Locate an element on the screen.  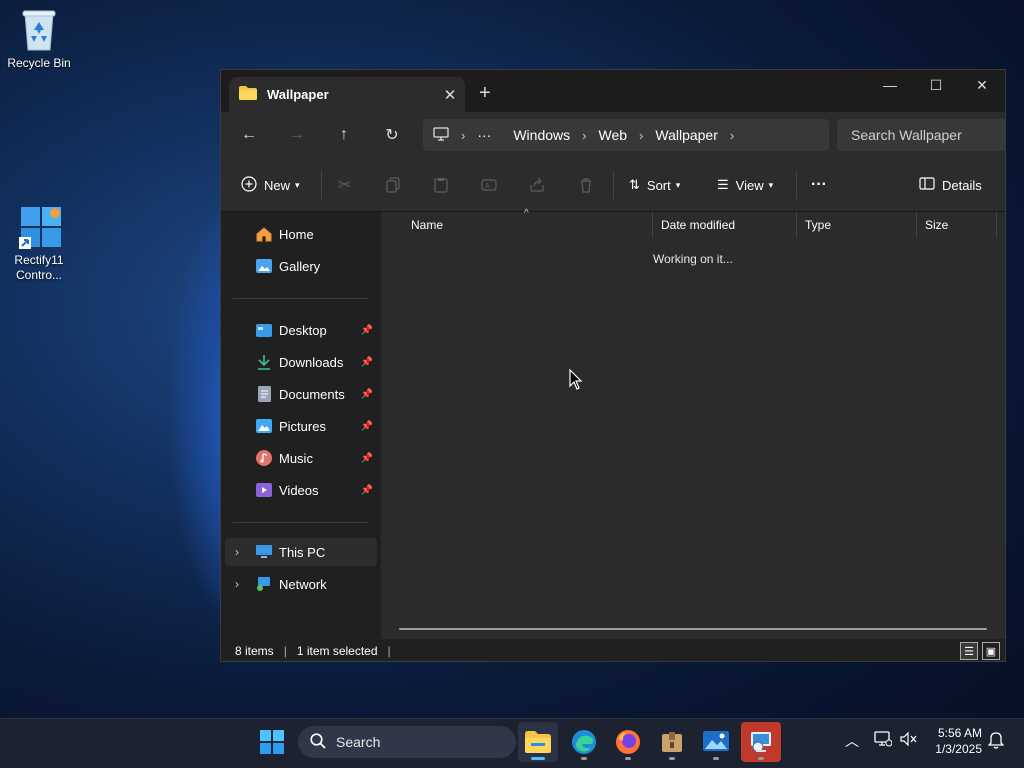
svg-text: A is located at coordinates (487, 186).